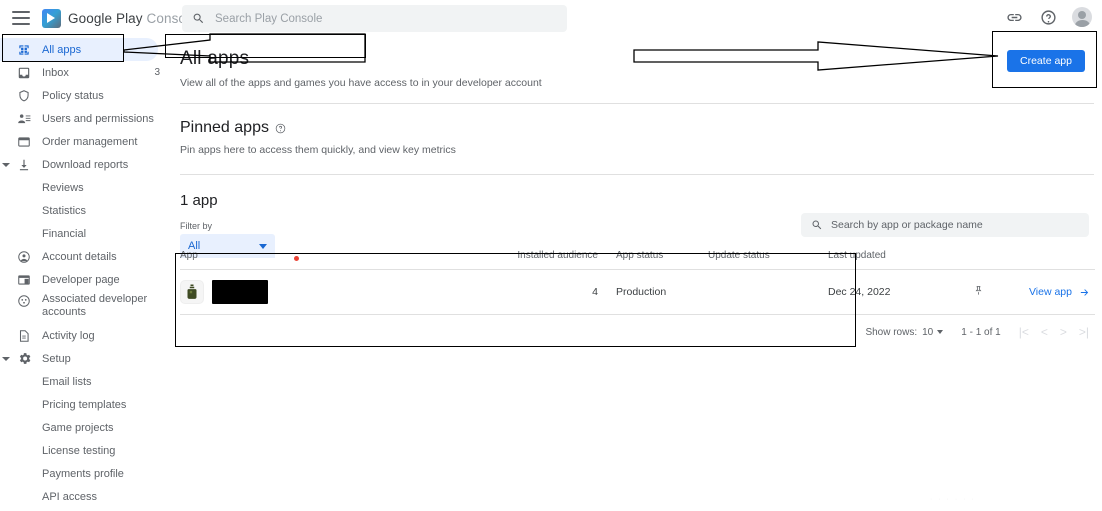 This screenshot has width=1102, height=511. I want to click on sidebar-item-label: Payments profile, so click(83, 473).